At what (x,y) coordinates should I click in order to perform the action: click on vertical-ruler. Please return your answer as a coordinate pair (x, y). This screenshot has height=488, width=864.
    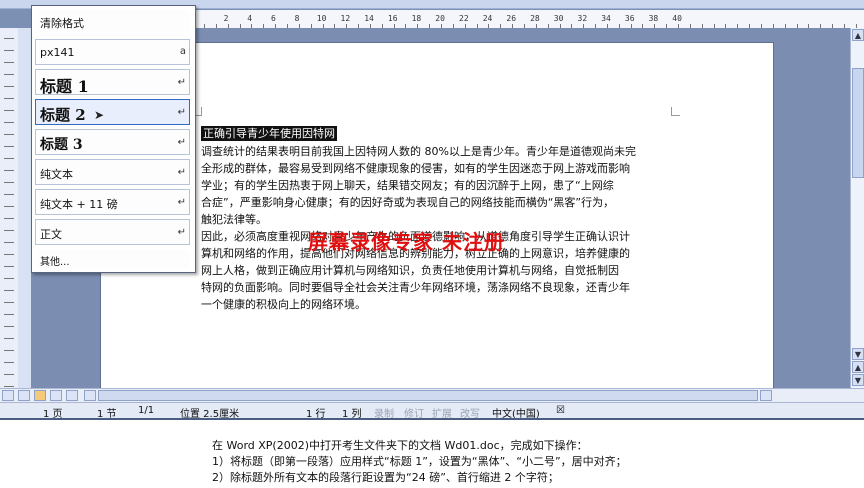
    Looking at the image, I should click on (9, 208).